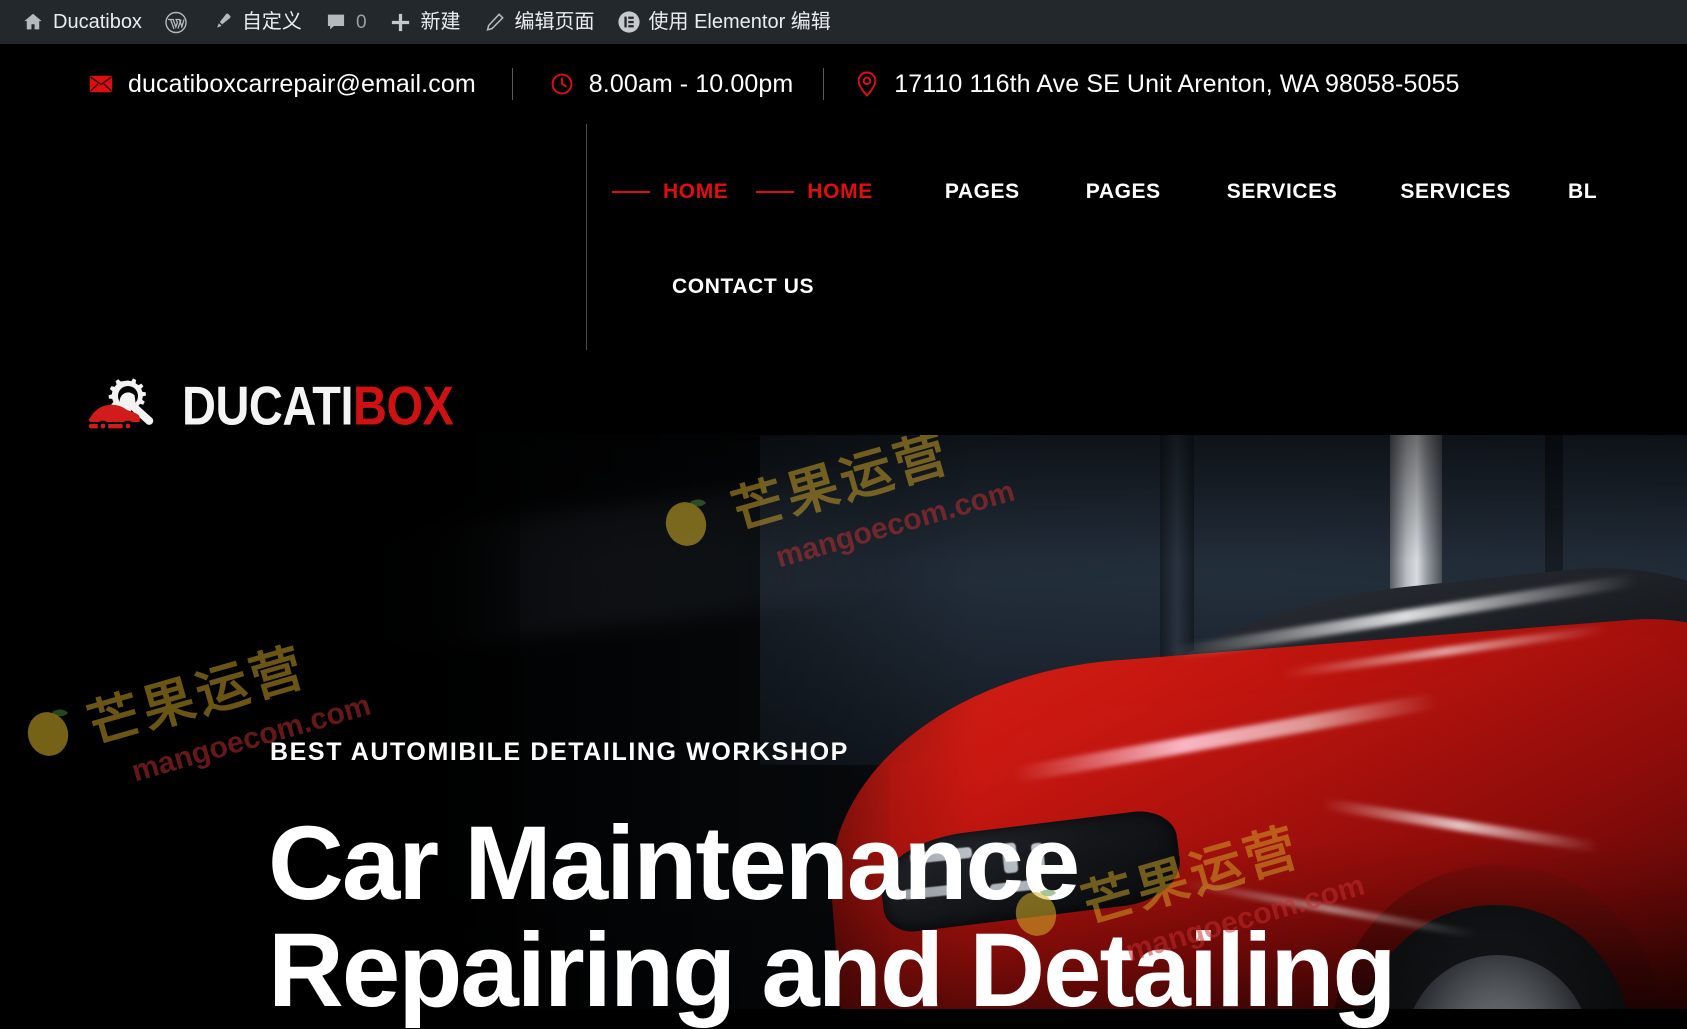 This screenshot has height=1029, width=1687. Describe the element at coordinates (33, 22) in the screenshot. I see `wp-home-icon` at that location.